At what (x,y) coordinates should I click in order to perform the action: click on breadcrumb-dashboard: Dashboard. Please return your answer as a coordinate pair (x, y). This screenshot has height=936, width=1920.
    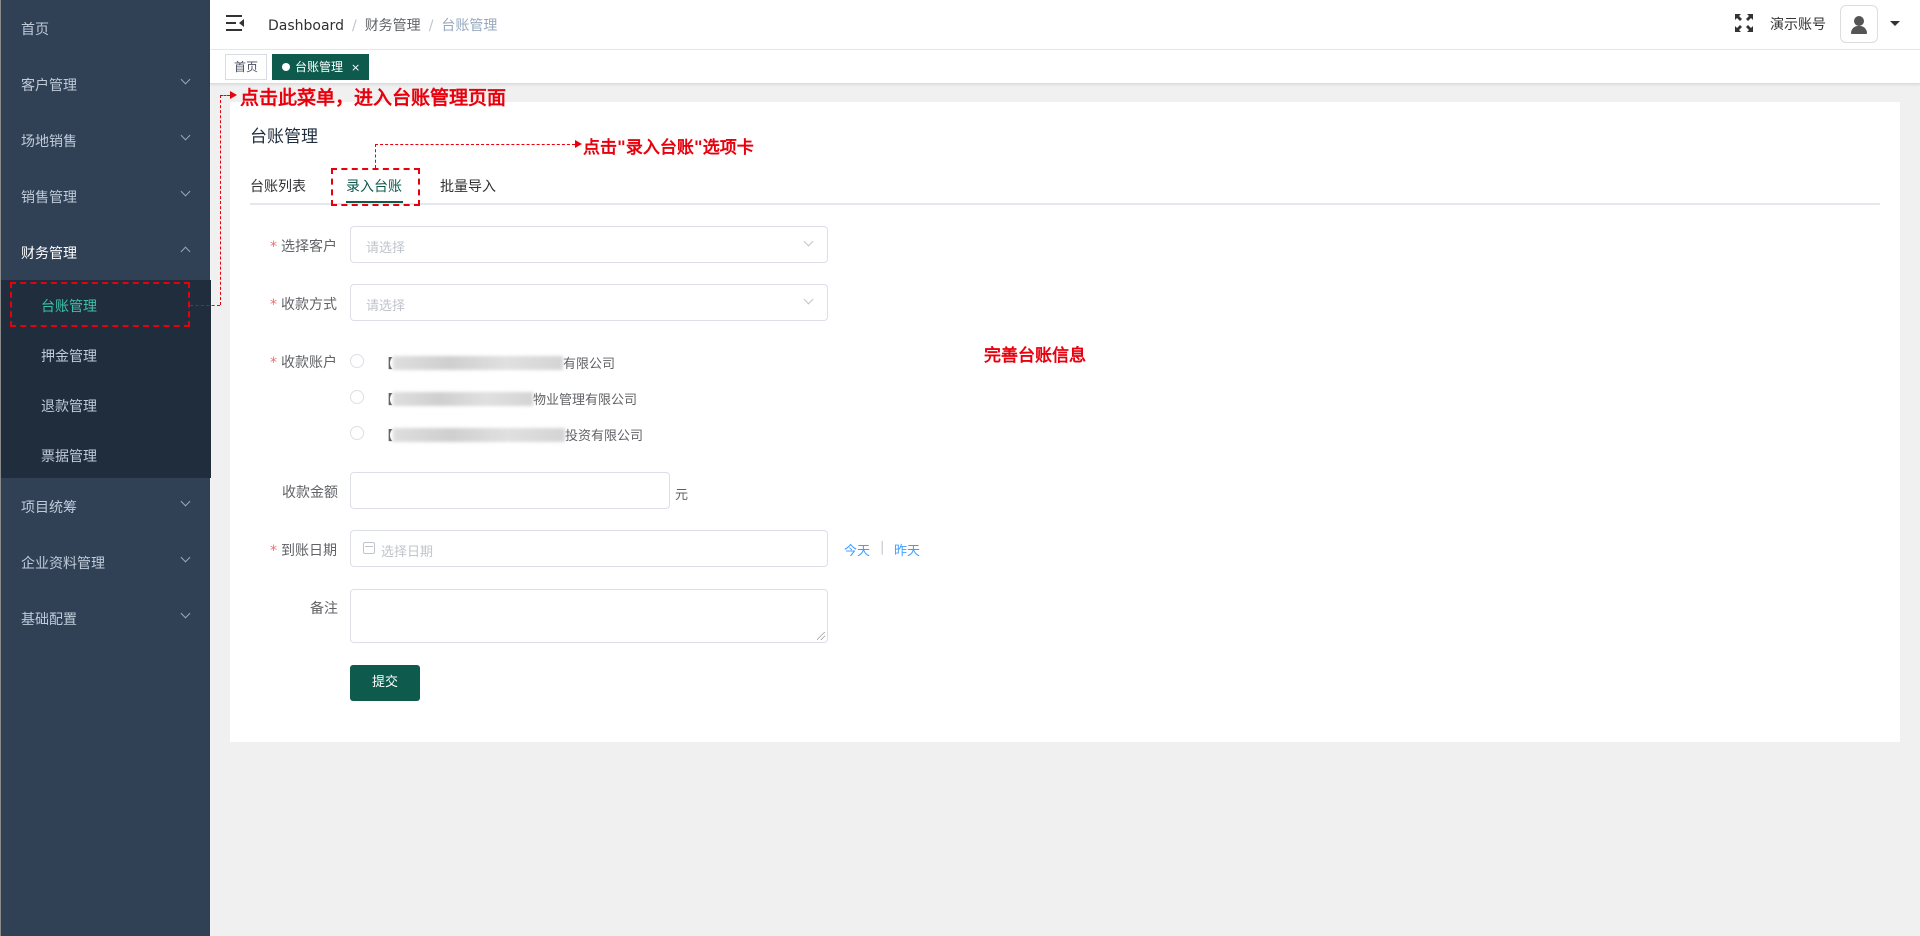
    Looking at the image, I should click on (306, 26).